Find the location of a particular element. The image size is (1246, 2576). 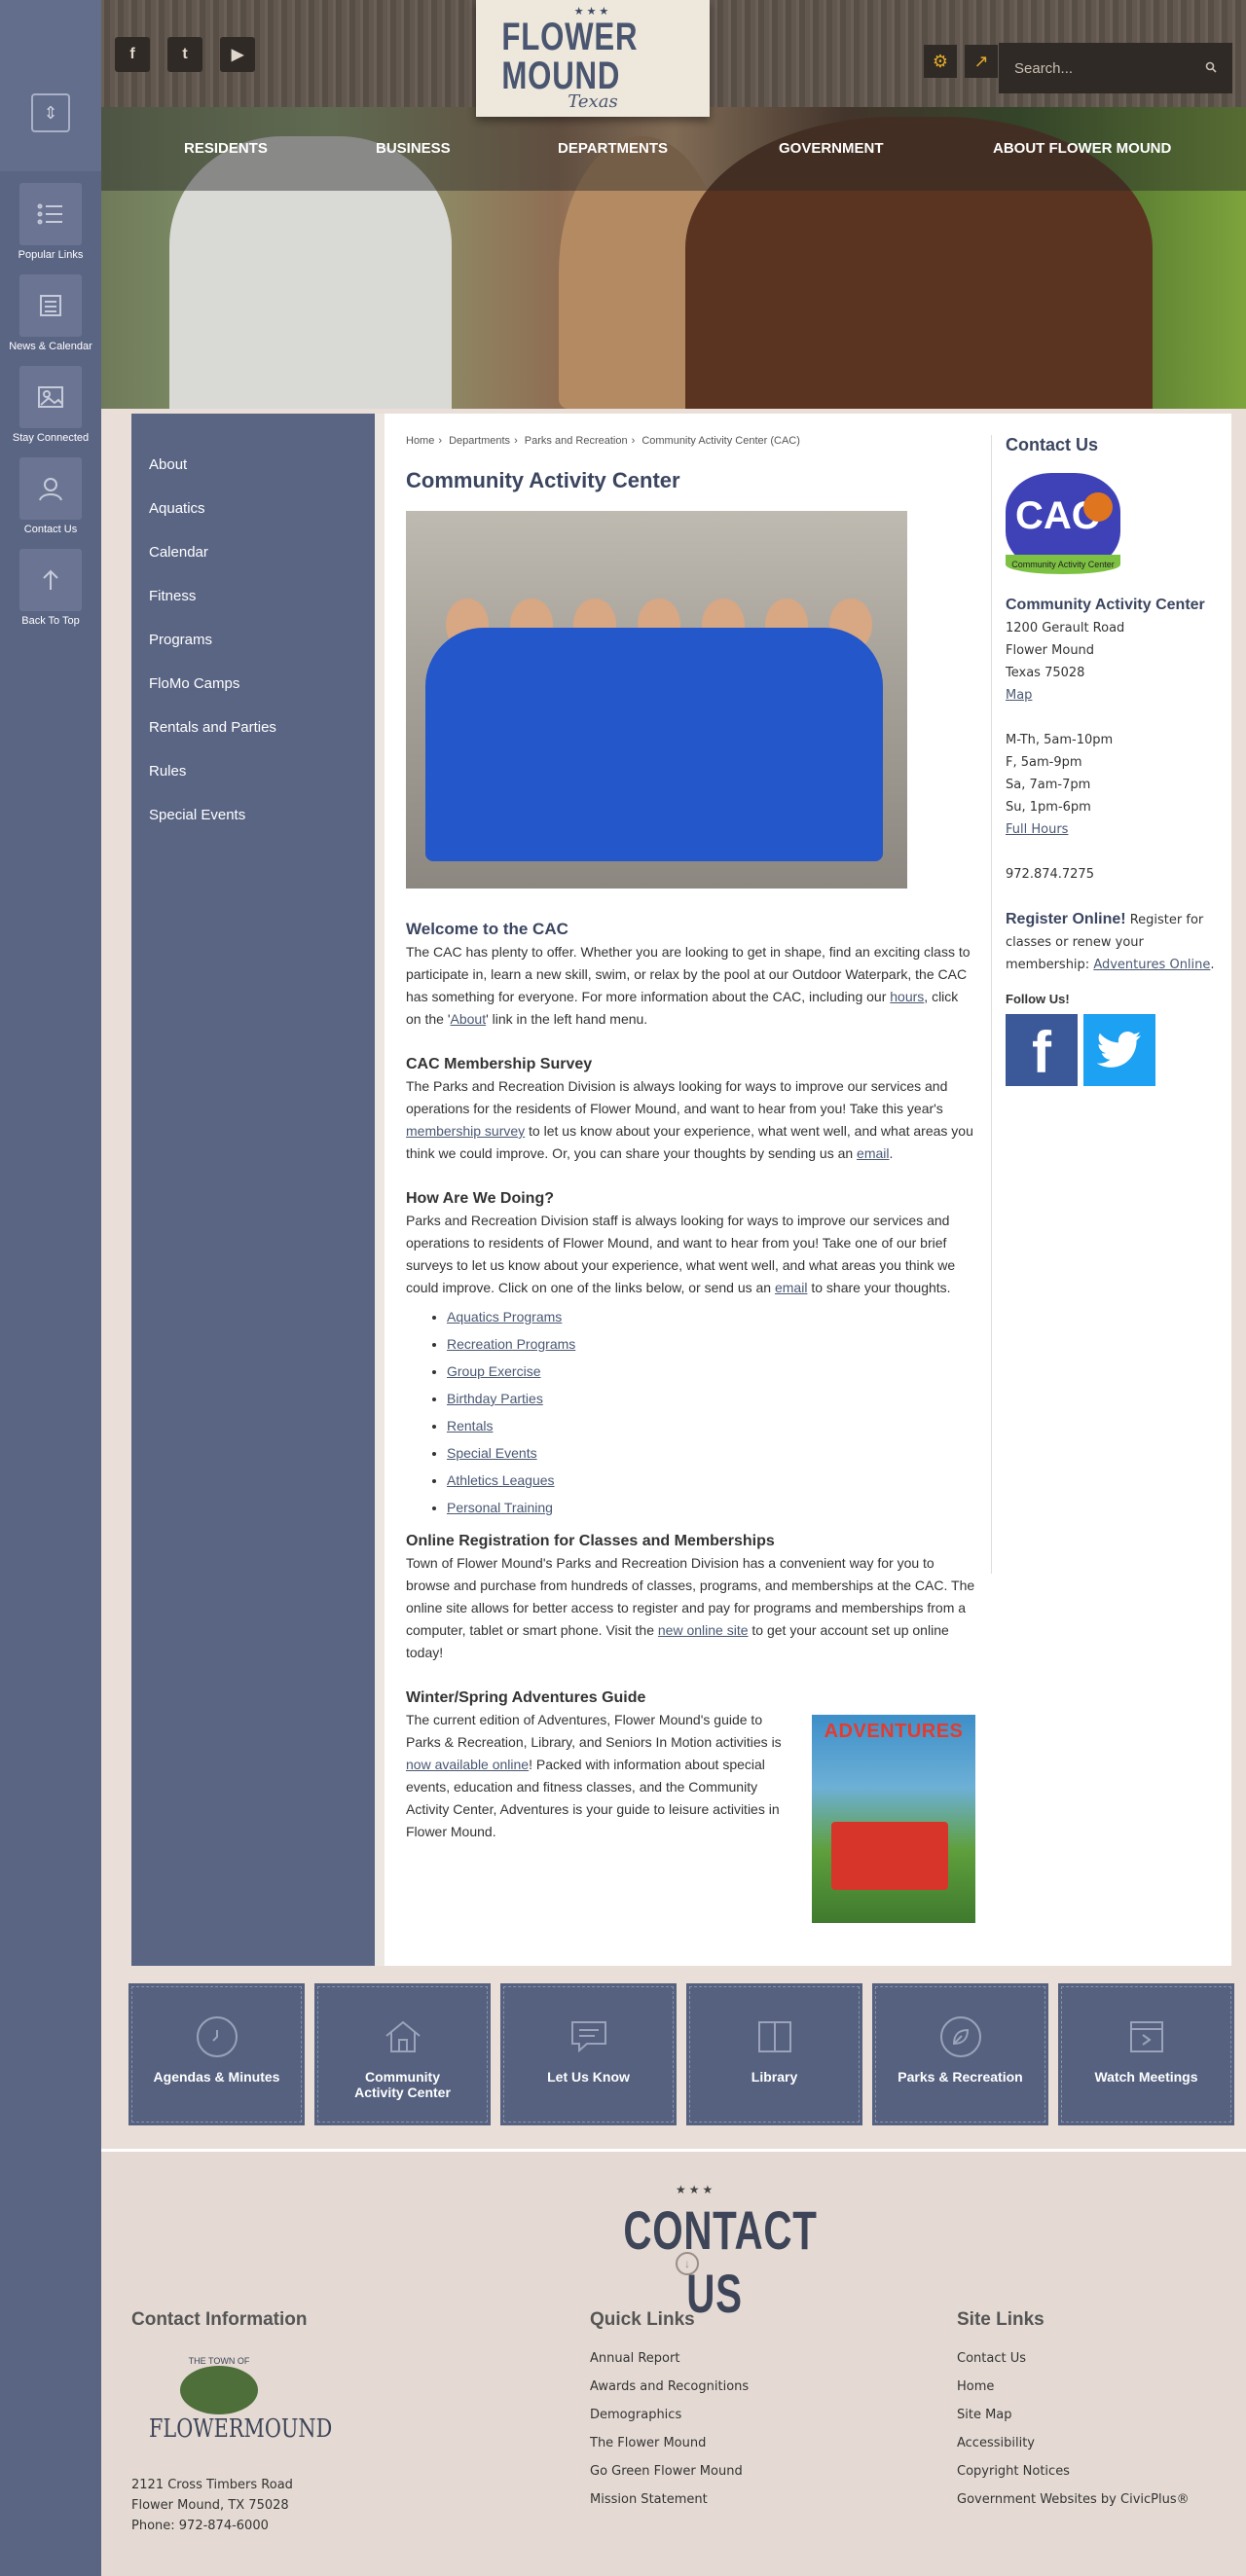

map-link: Map is located at coordinates (1019, 695).